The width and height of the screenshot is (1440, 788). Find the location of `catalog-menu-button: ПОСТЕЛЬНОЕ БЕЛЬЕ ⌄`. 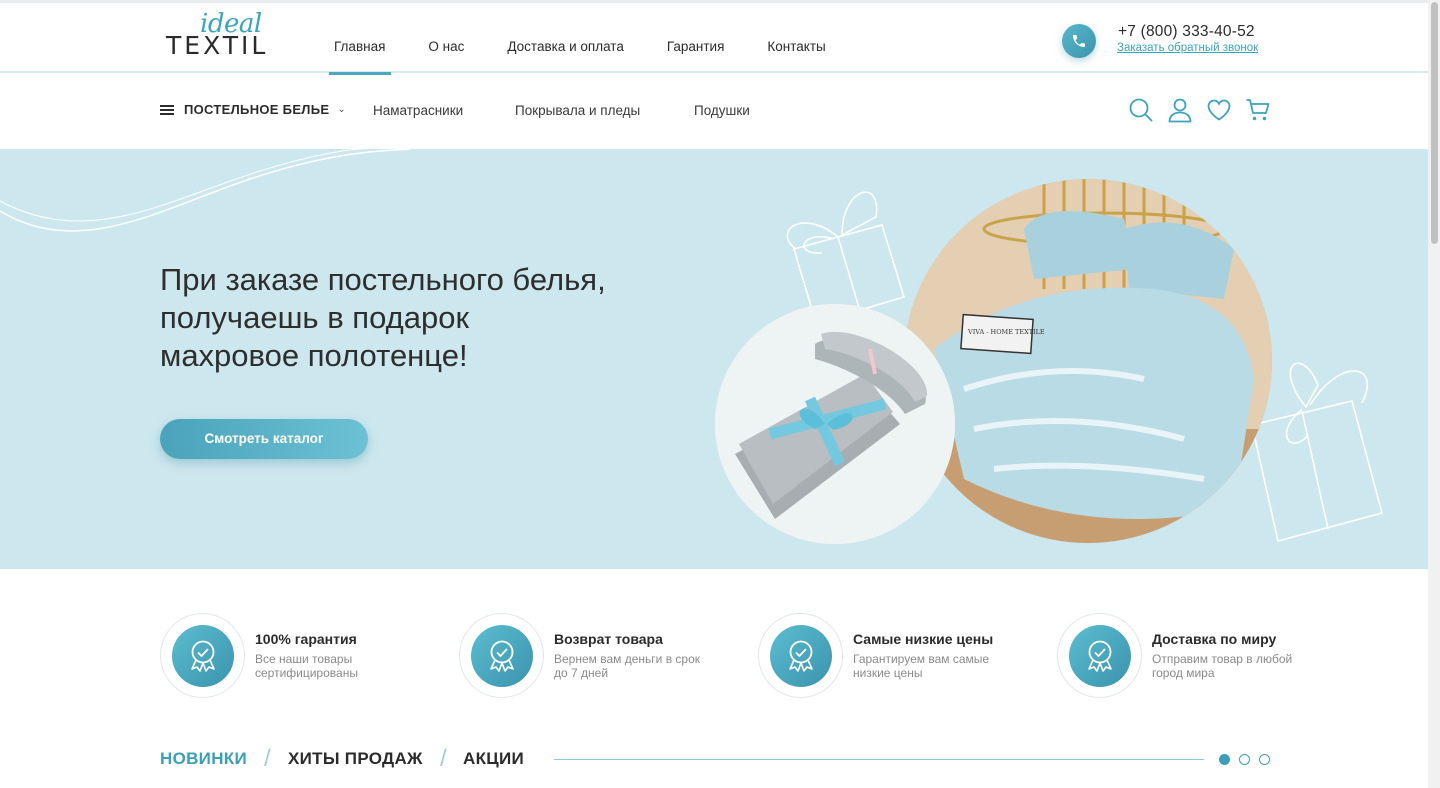

catalog-menu-button: ПОСТЕЛЬНОЕ БЕЛЬЕ ⌄ is located at coordinates (253, 109).